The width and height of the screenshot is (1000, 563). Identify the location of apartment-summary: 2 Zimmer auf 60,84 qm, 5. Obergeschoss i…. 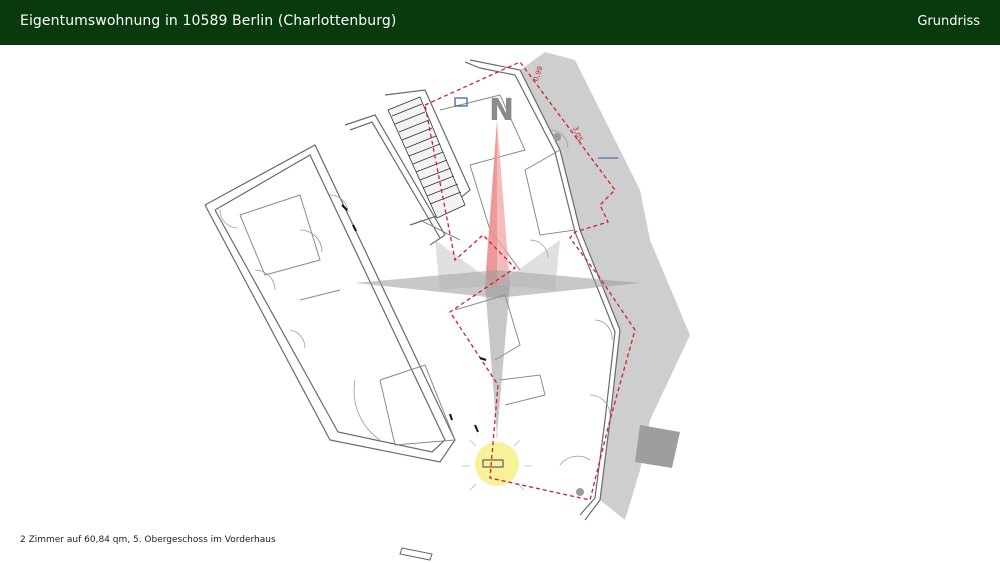
(148, 540).